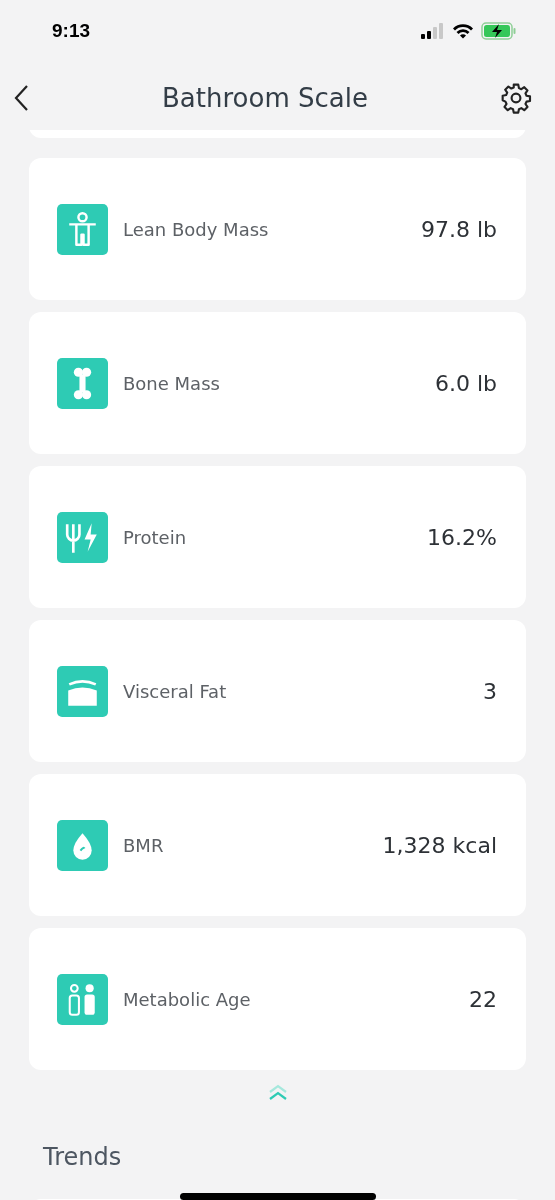 This screenshot has width=555, height=1200. I want to click on flame-icon, so click(82, 845).